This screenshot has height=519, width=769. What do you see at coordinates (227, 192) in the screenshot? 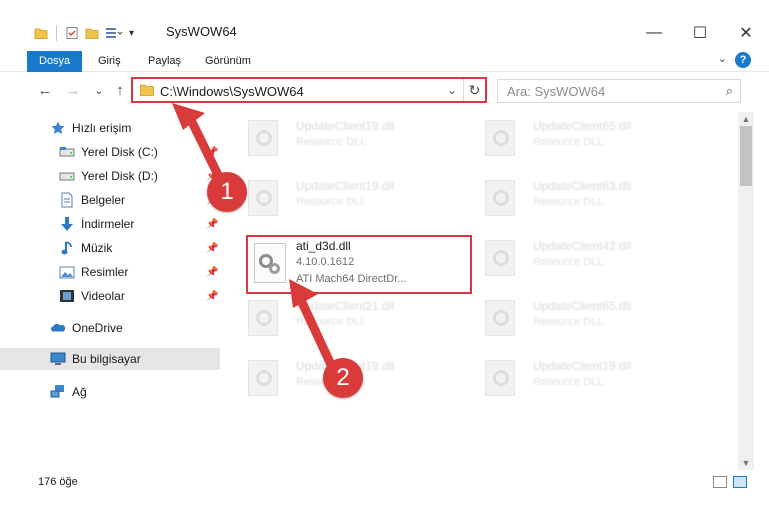
I see `callout-badge-1: 1` at bounding box center [227, 192].